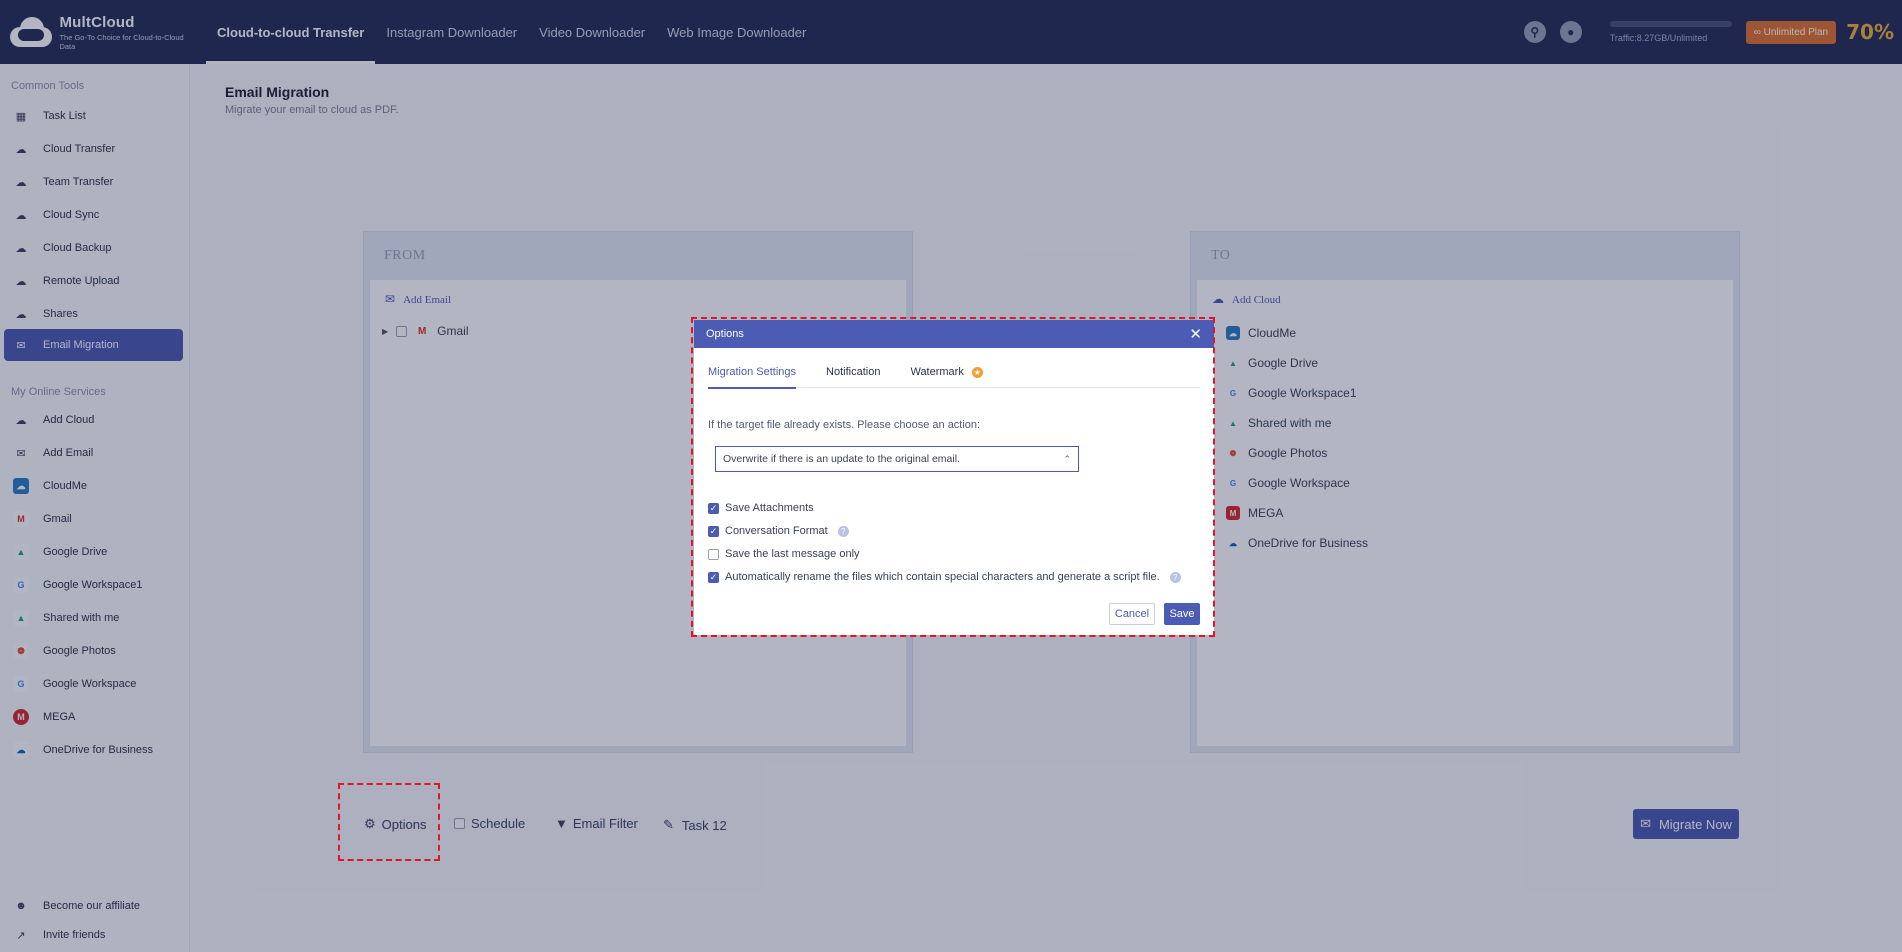  What do you see at coordinates (404, 824) in the screenshot?
I see `options-label: Options` at bounding box center [404, 824].